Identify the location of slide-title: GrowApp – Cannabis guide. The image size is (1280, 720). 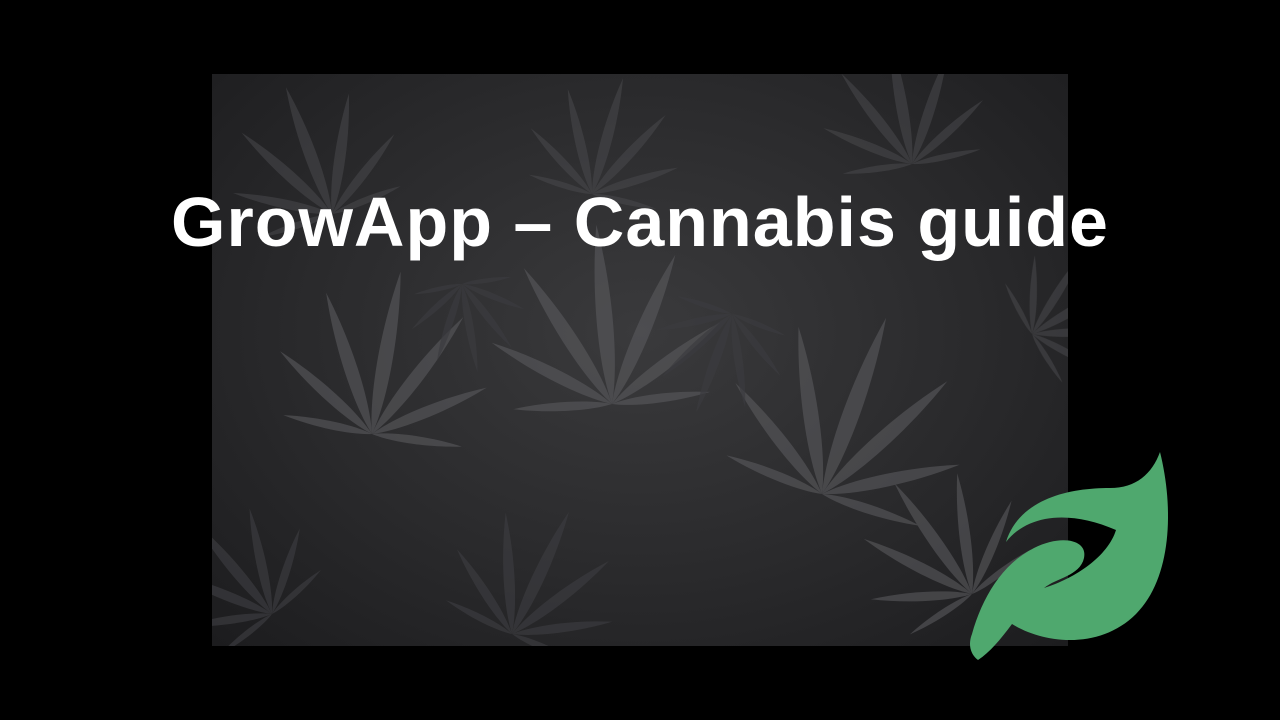
(640, 222).